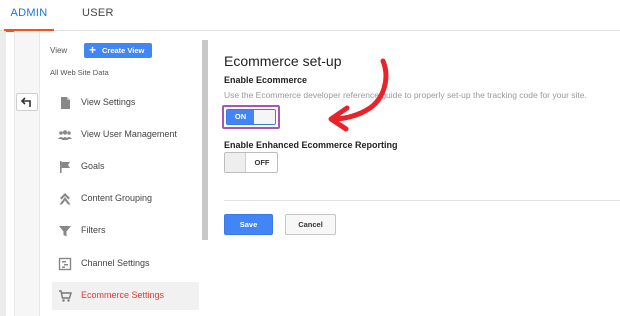  I want to click on sidebar-item-label: View User Management, so click(129, 134).